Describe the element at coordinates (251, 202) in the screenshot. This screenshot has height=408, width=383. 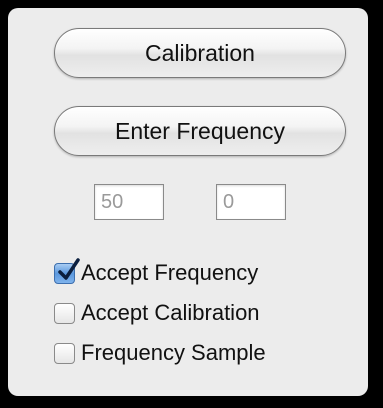
I see `secondary-value-field: 0` at that location.